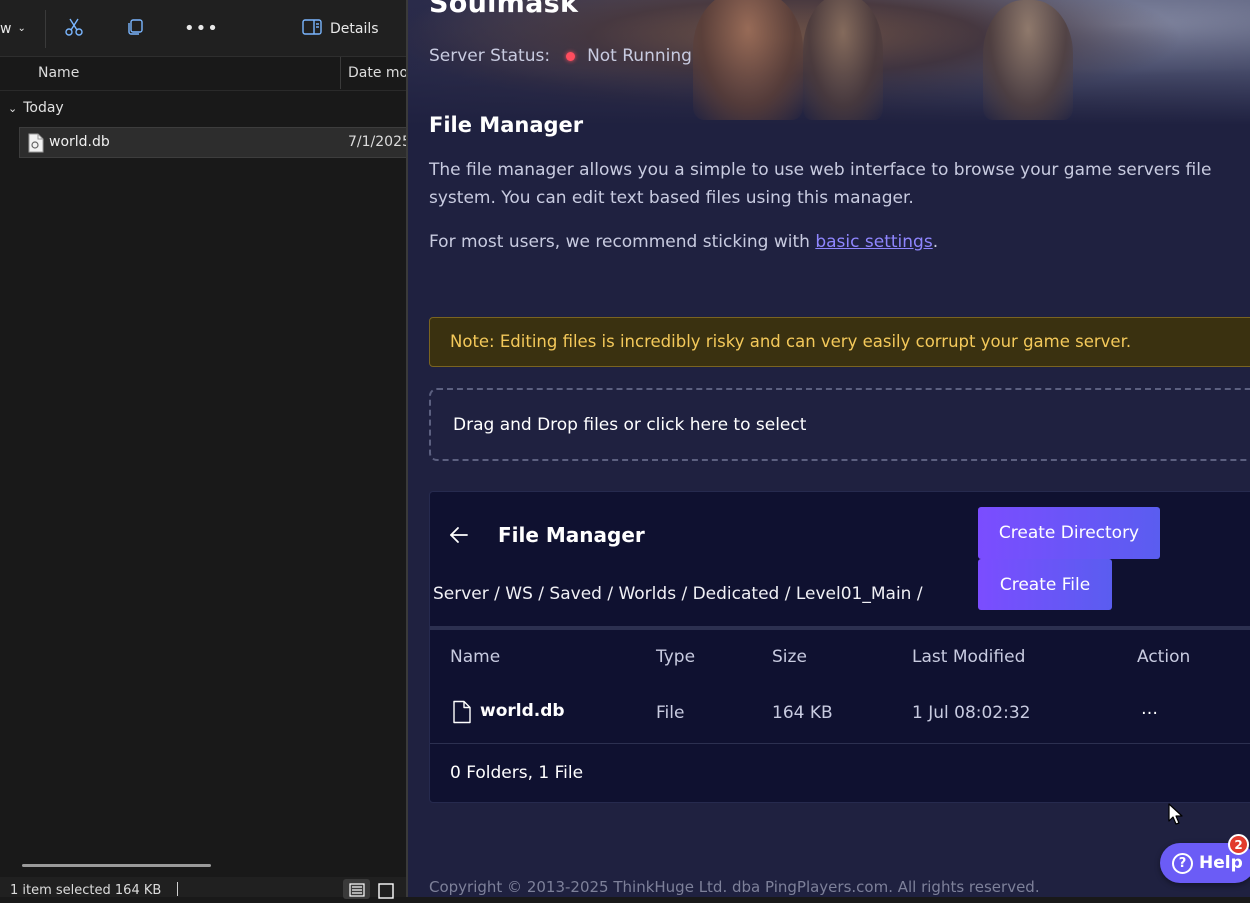 This screenshot has height=903, width=1250. I want to click on server-status: Server Status: Not Running, so click(560, 56).